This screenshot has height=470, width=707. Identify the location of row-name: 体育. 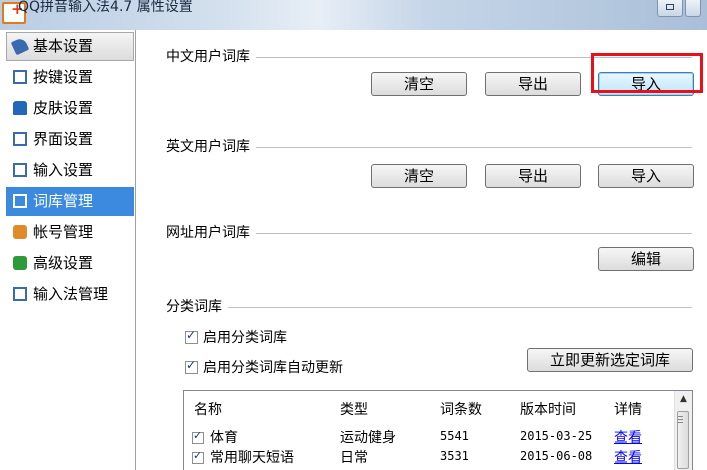
(224, 438).